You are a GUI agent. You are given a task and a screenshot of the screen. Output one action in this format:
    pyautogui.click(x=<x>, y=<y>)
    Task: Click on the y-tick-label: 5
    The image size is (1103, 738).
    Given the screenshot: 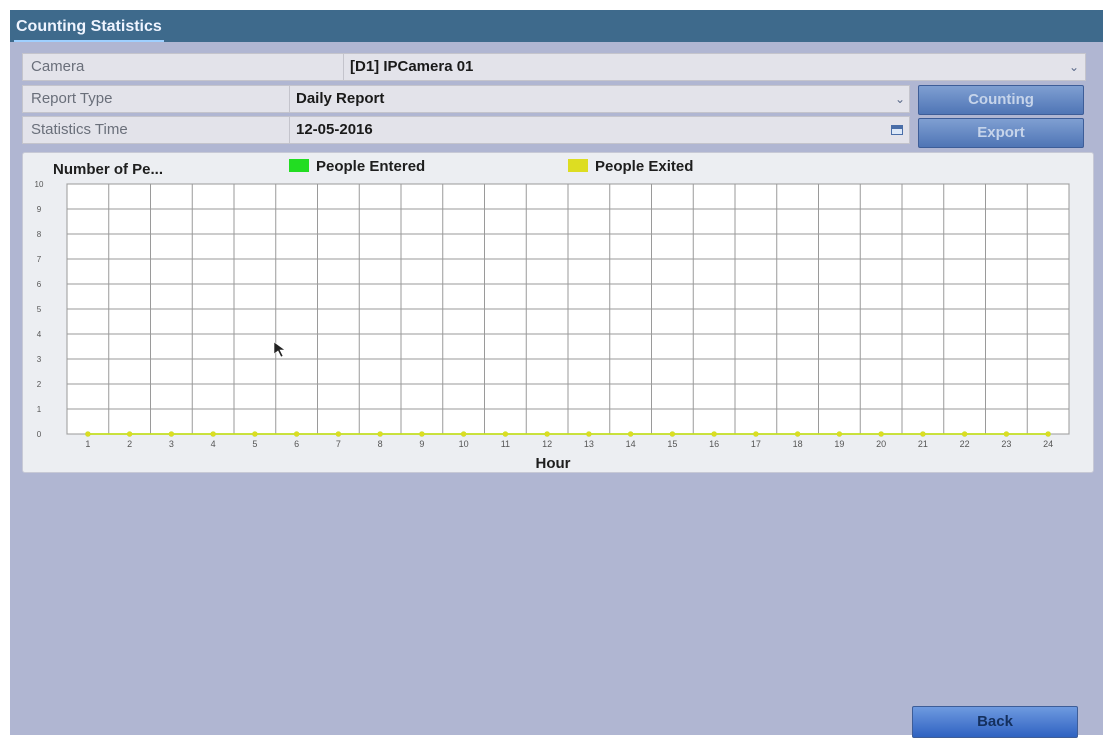 What is the action you would take?
    pyautogui.click(x=39, y=309)
    